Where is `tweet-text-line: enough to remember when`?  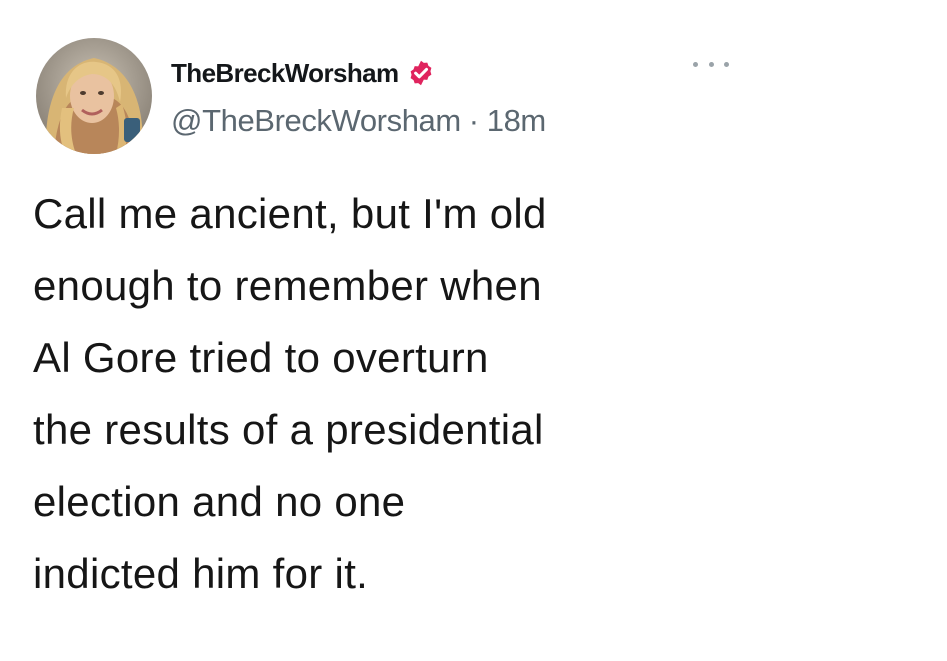
tweet-text-line: enough to remember when is located at coordinates (287, 285).